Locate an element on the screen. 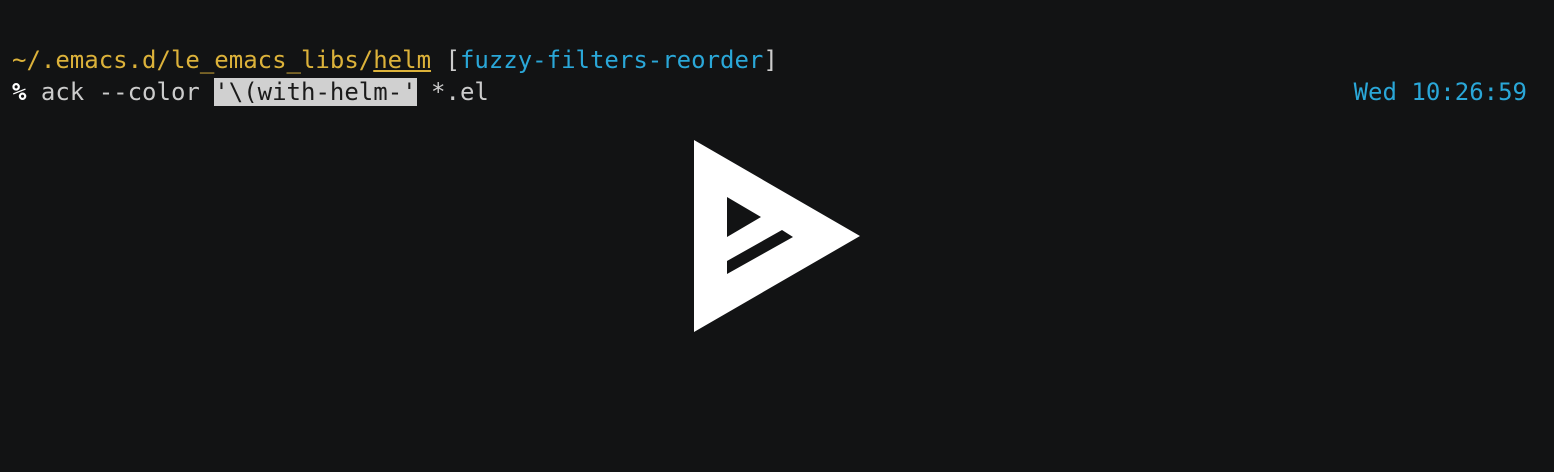 The height and width of the screenshot is (472, 1554). command-line: % ack --color '\(with-helm-' *.el is located at coordinates (250, 92).